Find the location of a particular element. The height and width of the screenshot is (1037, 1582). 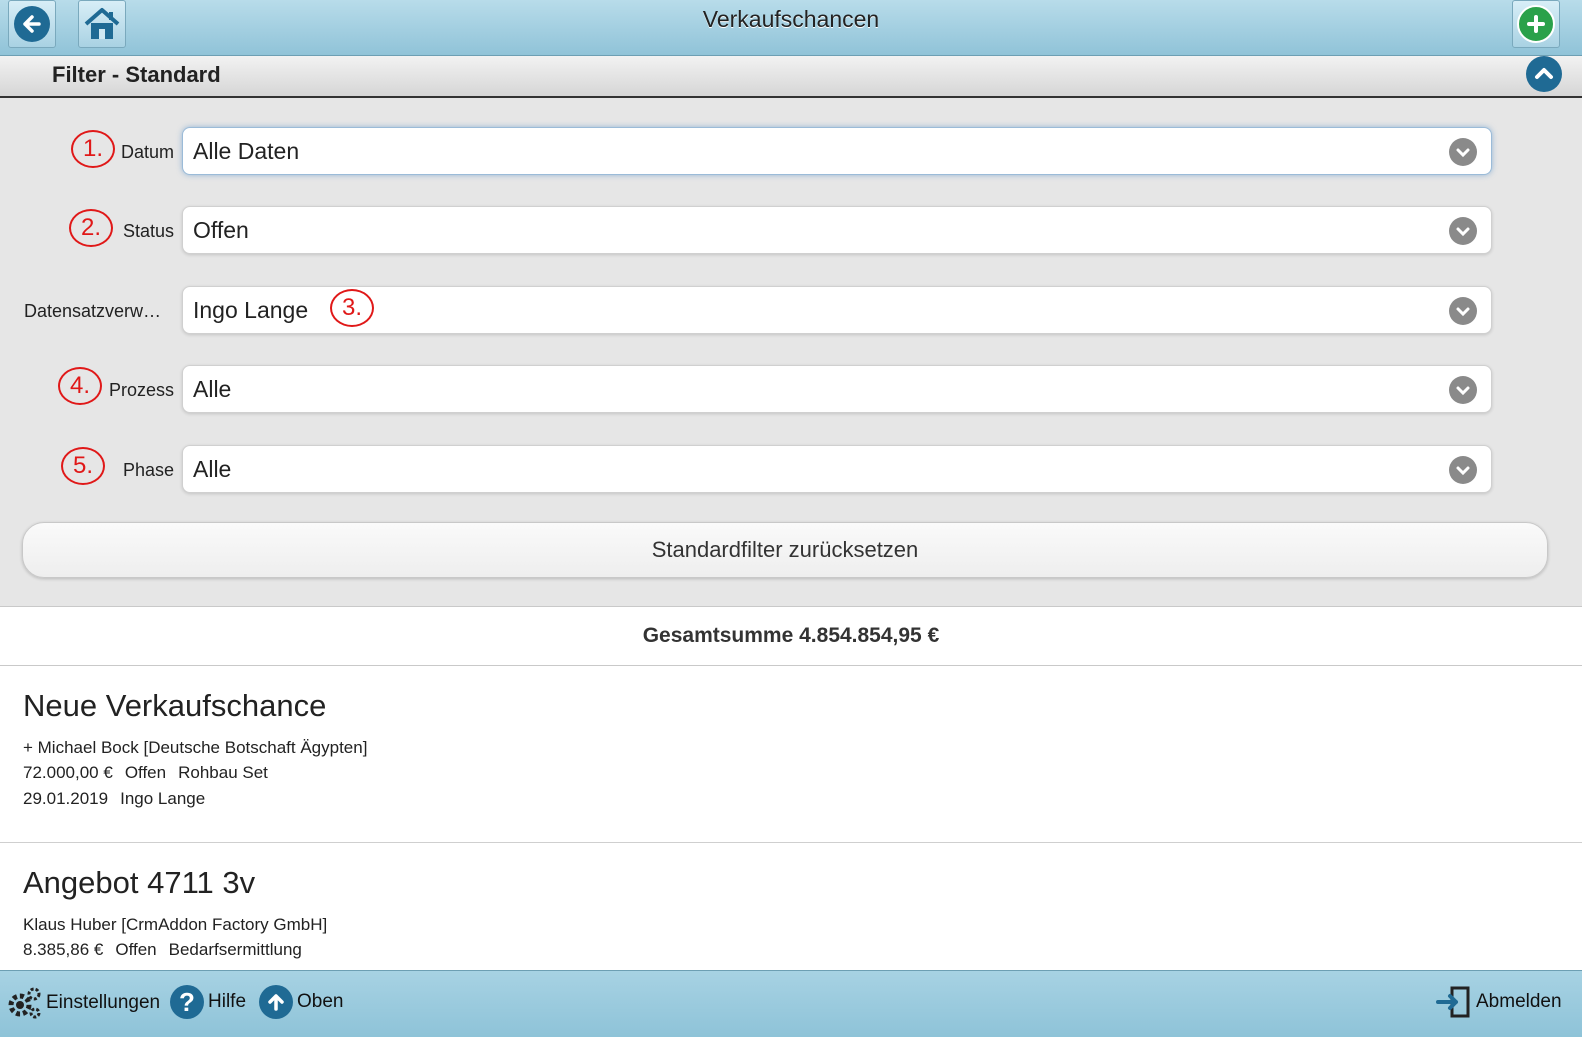

item-details: 8.385,86 € Offen Bedarfsermittlung is located at coordinates (168, 950).